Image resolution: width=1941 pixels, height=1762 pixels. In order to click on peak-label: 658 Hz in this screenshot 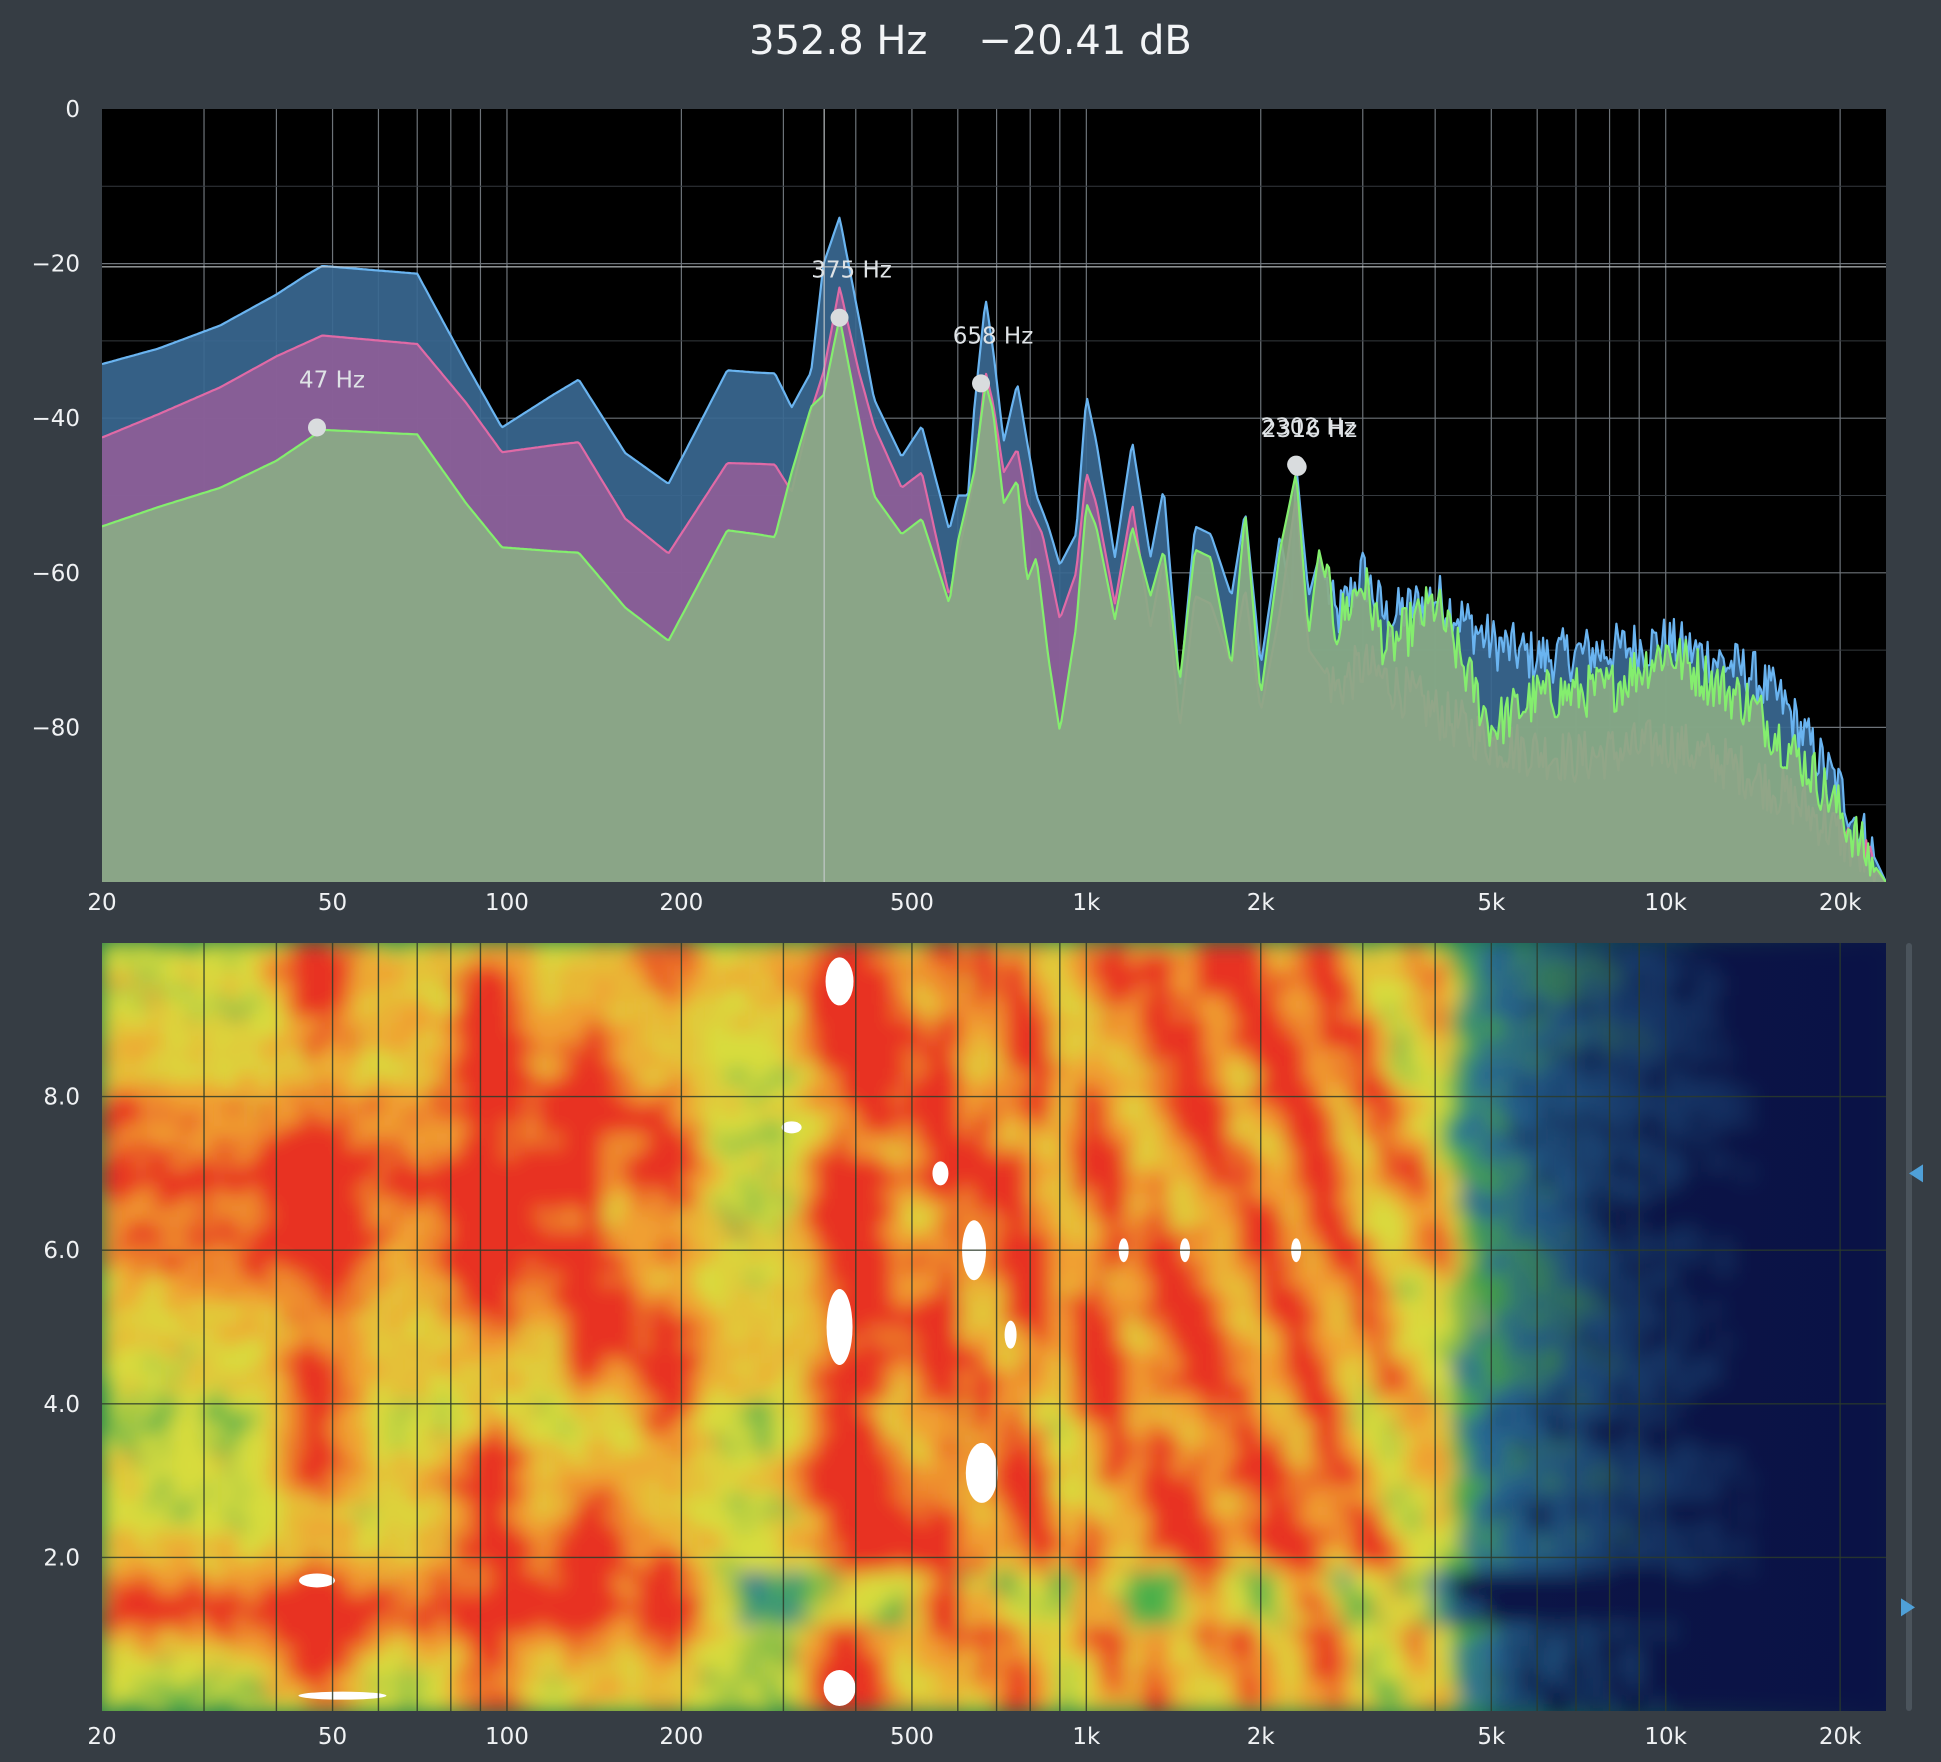, I will do `click(993, 336)`.